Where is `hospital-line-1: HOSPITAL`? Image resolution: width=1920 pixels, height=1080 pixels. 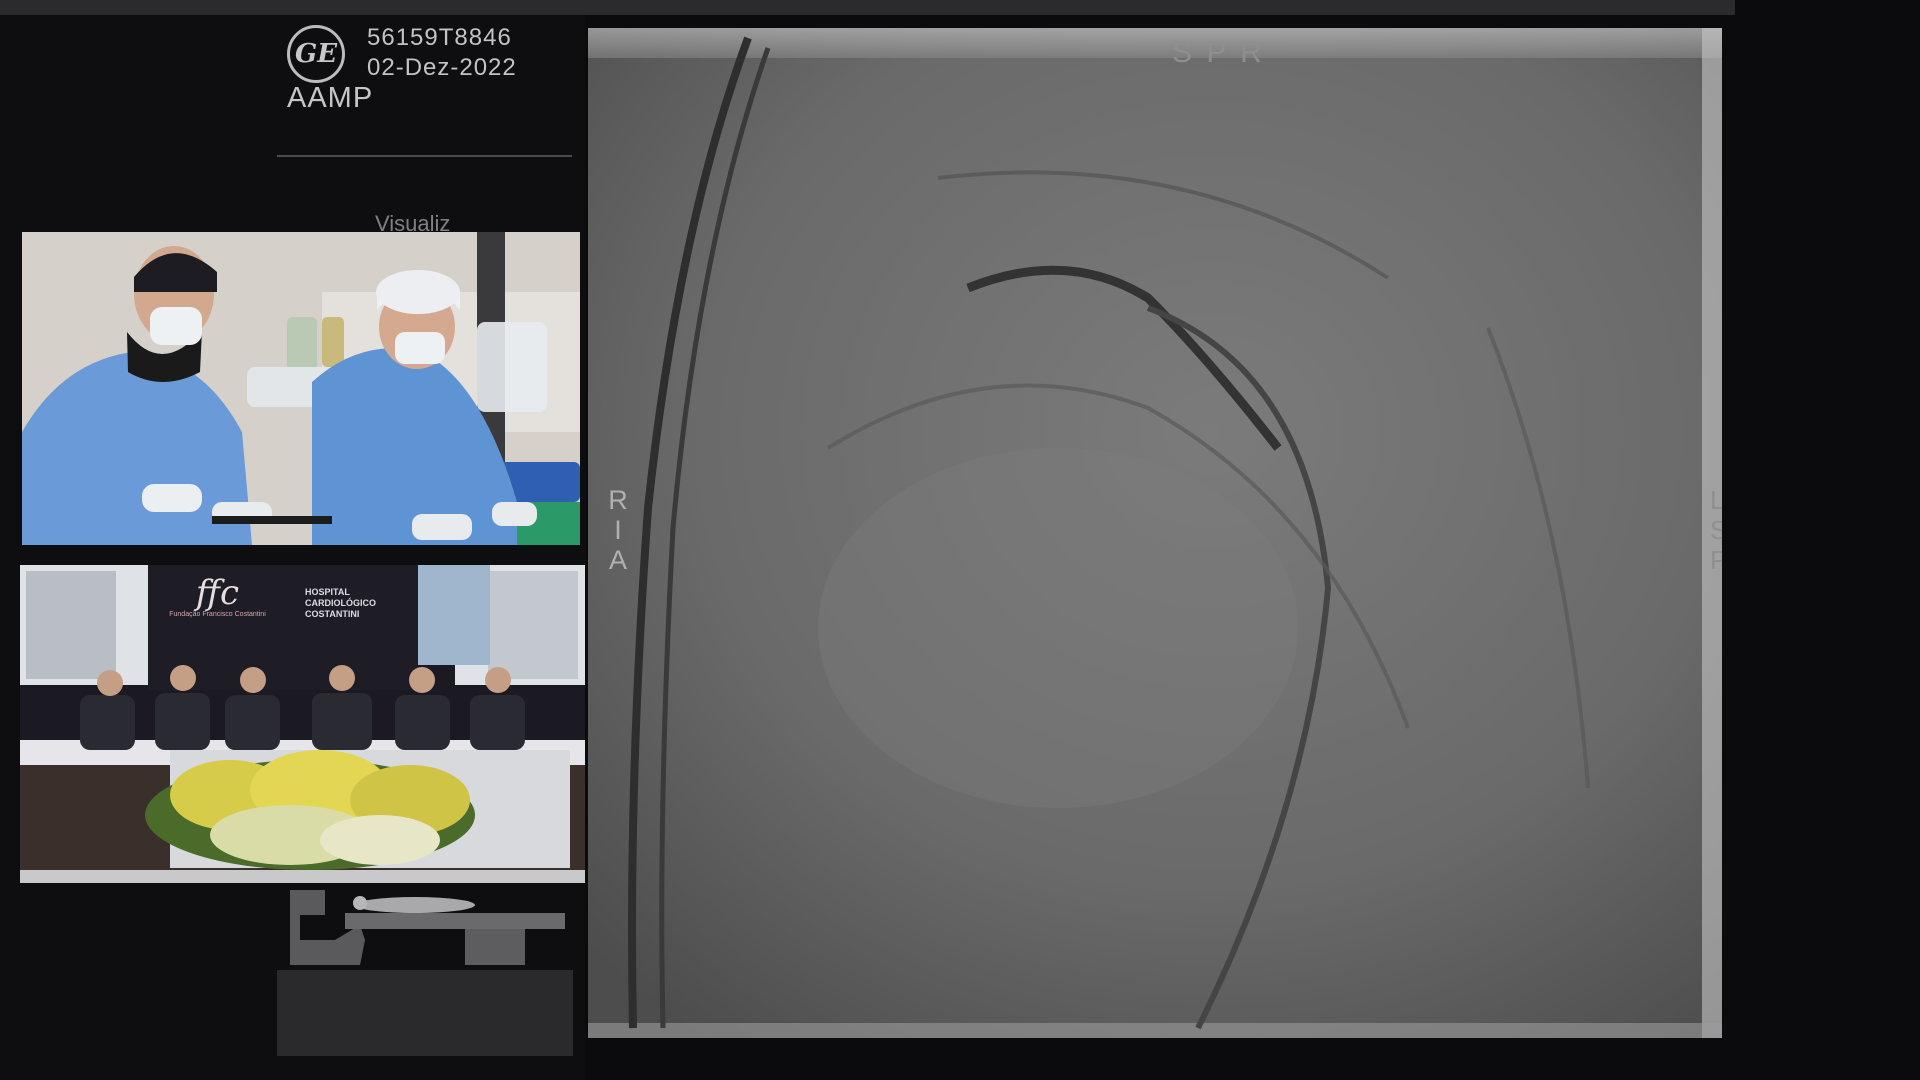 hospital-line-1: HOSPITAL is located at coordinates (327, 592).